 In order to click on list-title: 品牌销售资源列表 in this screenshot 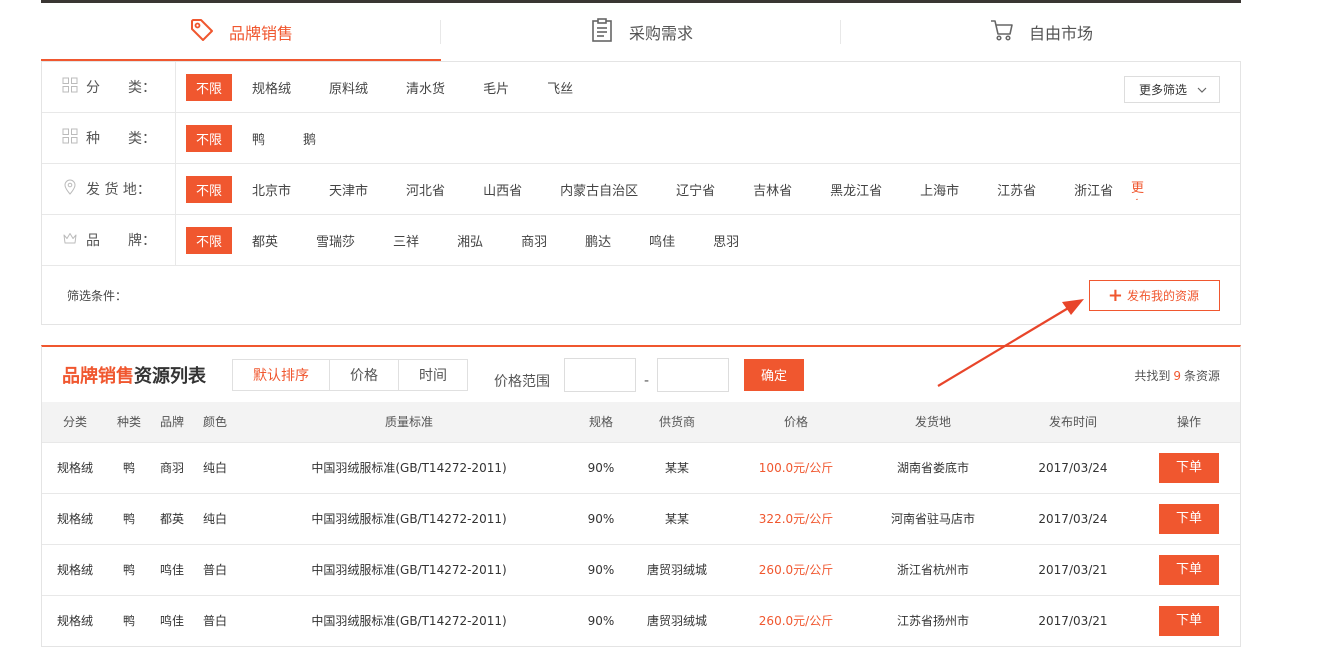, I will do `click(134, 375)`.